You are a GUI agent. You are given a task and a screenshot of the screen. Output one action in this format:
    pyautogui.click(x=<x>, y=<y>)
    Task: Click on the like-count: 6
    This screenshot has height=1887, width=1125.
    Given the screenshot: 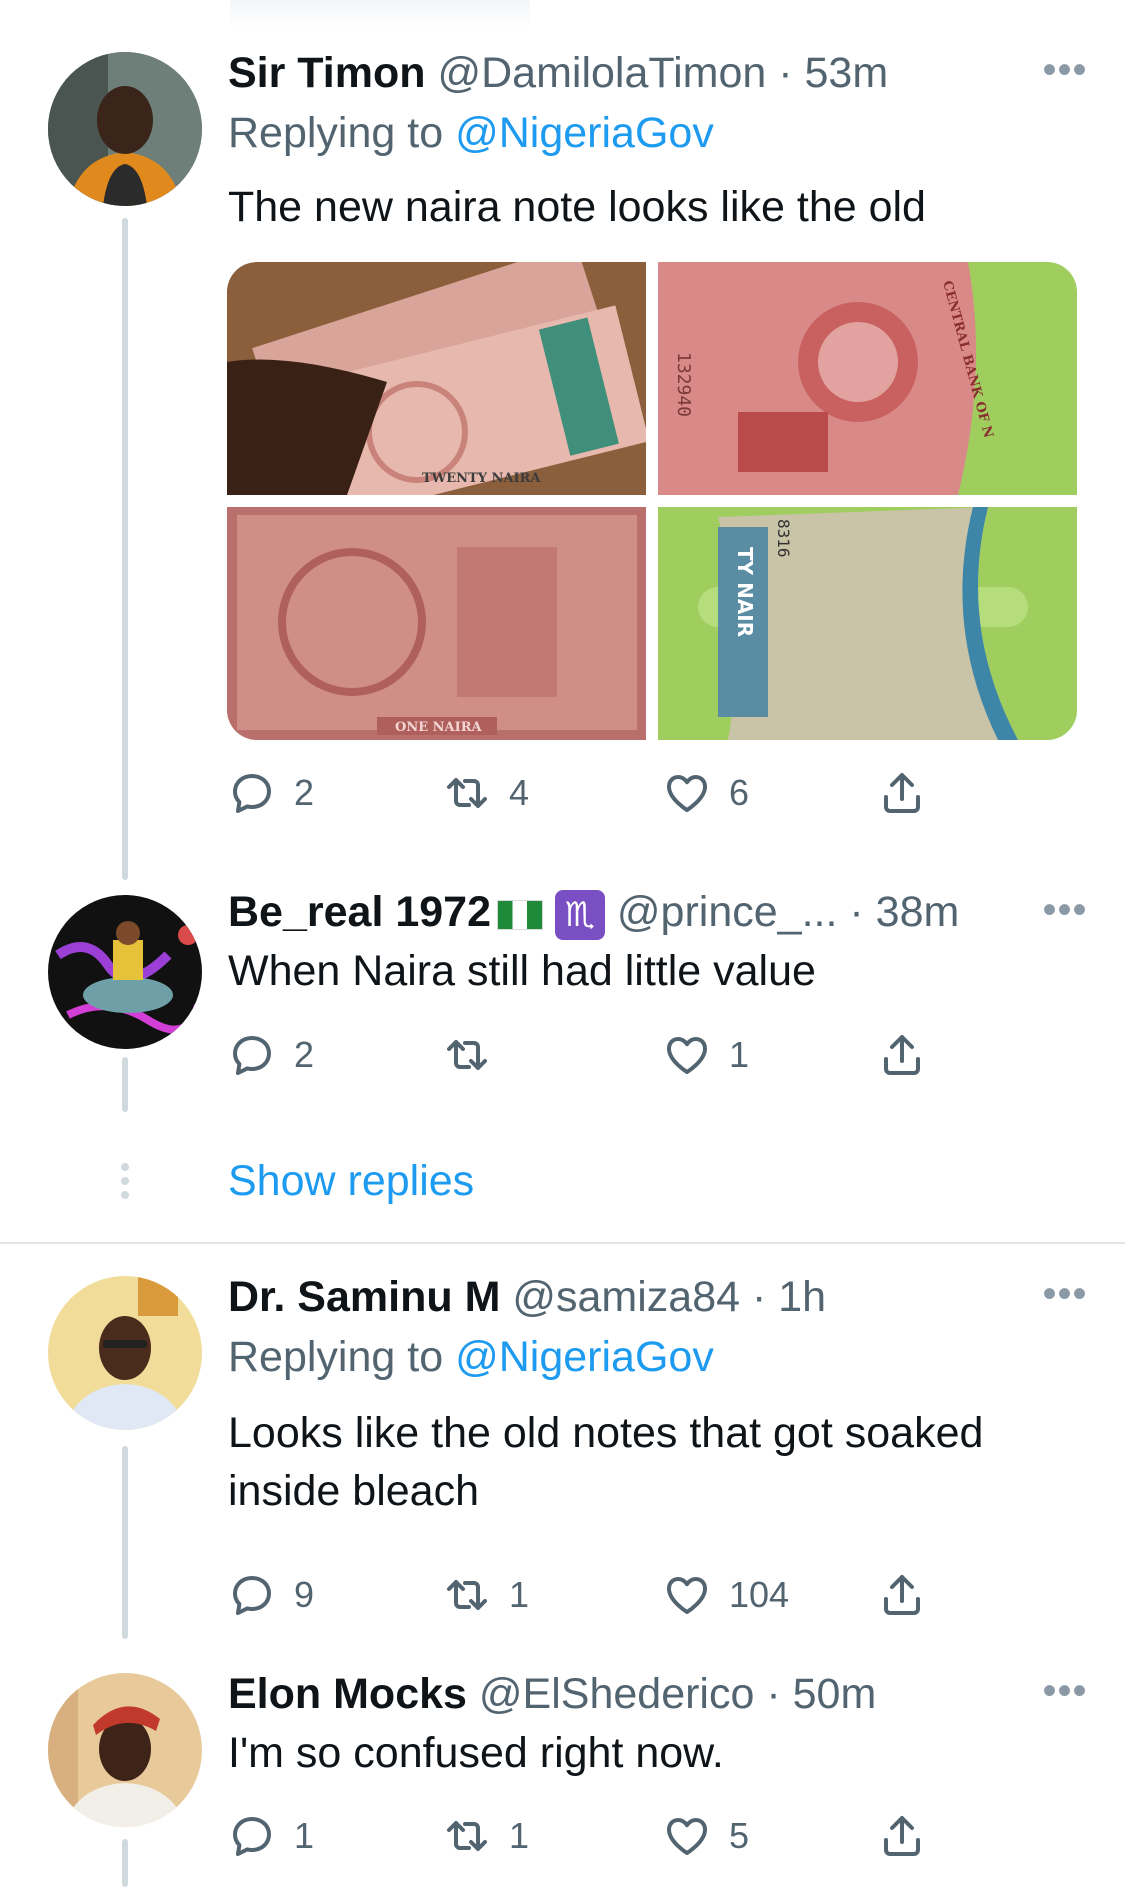 What is the action you would take?
    pyautogui.click(x=739, y=792)
    